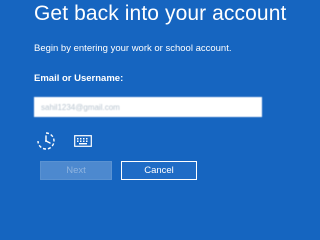  Describe the element at coordinates (160, 13) in the screenshot. I see `page-title: Get back into your account` at that location.